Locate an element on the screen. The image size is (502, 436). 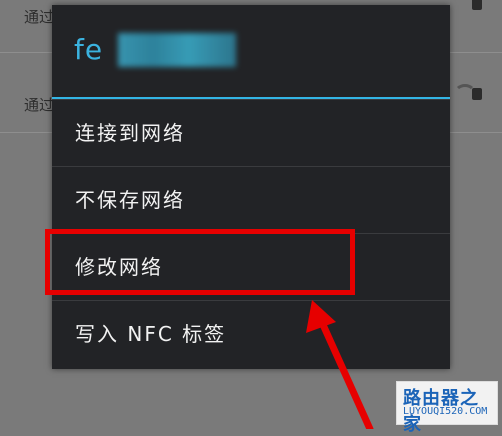
watermark-url: LUYOUQI520.COM is located at coordinates (445, 411).